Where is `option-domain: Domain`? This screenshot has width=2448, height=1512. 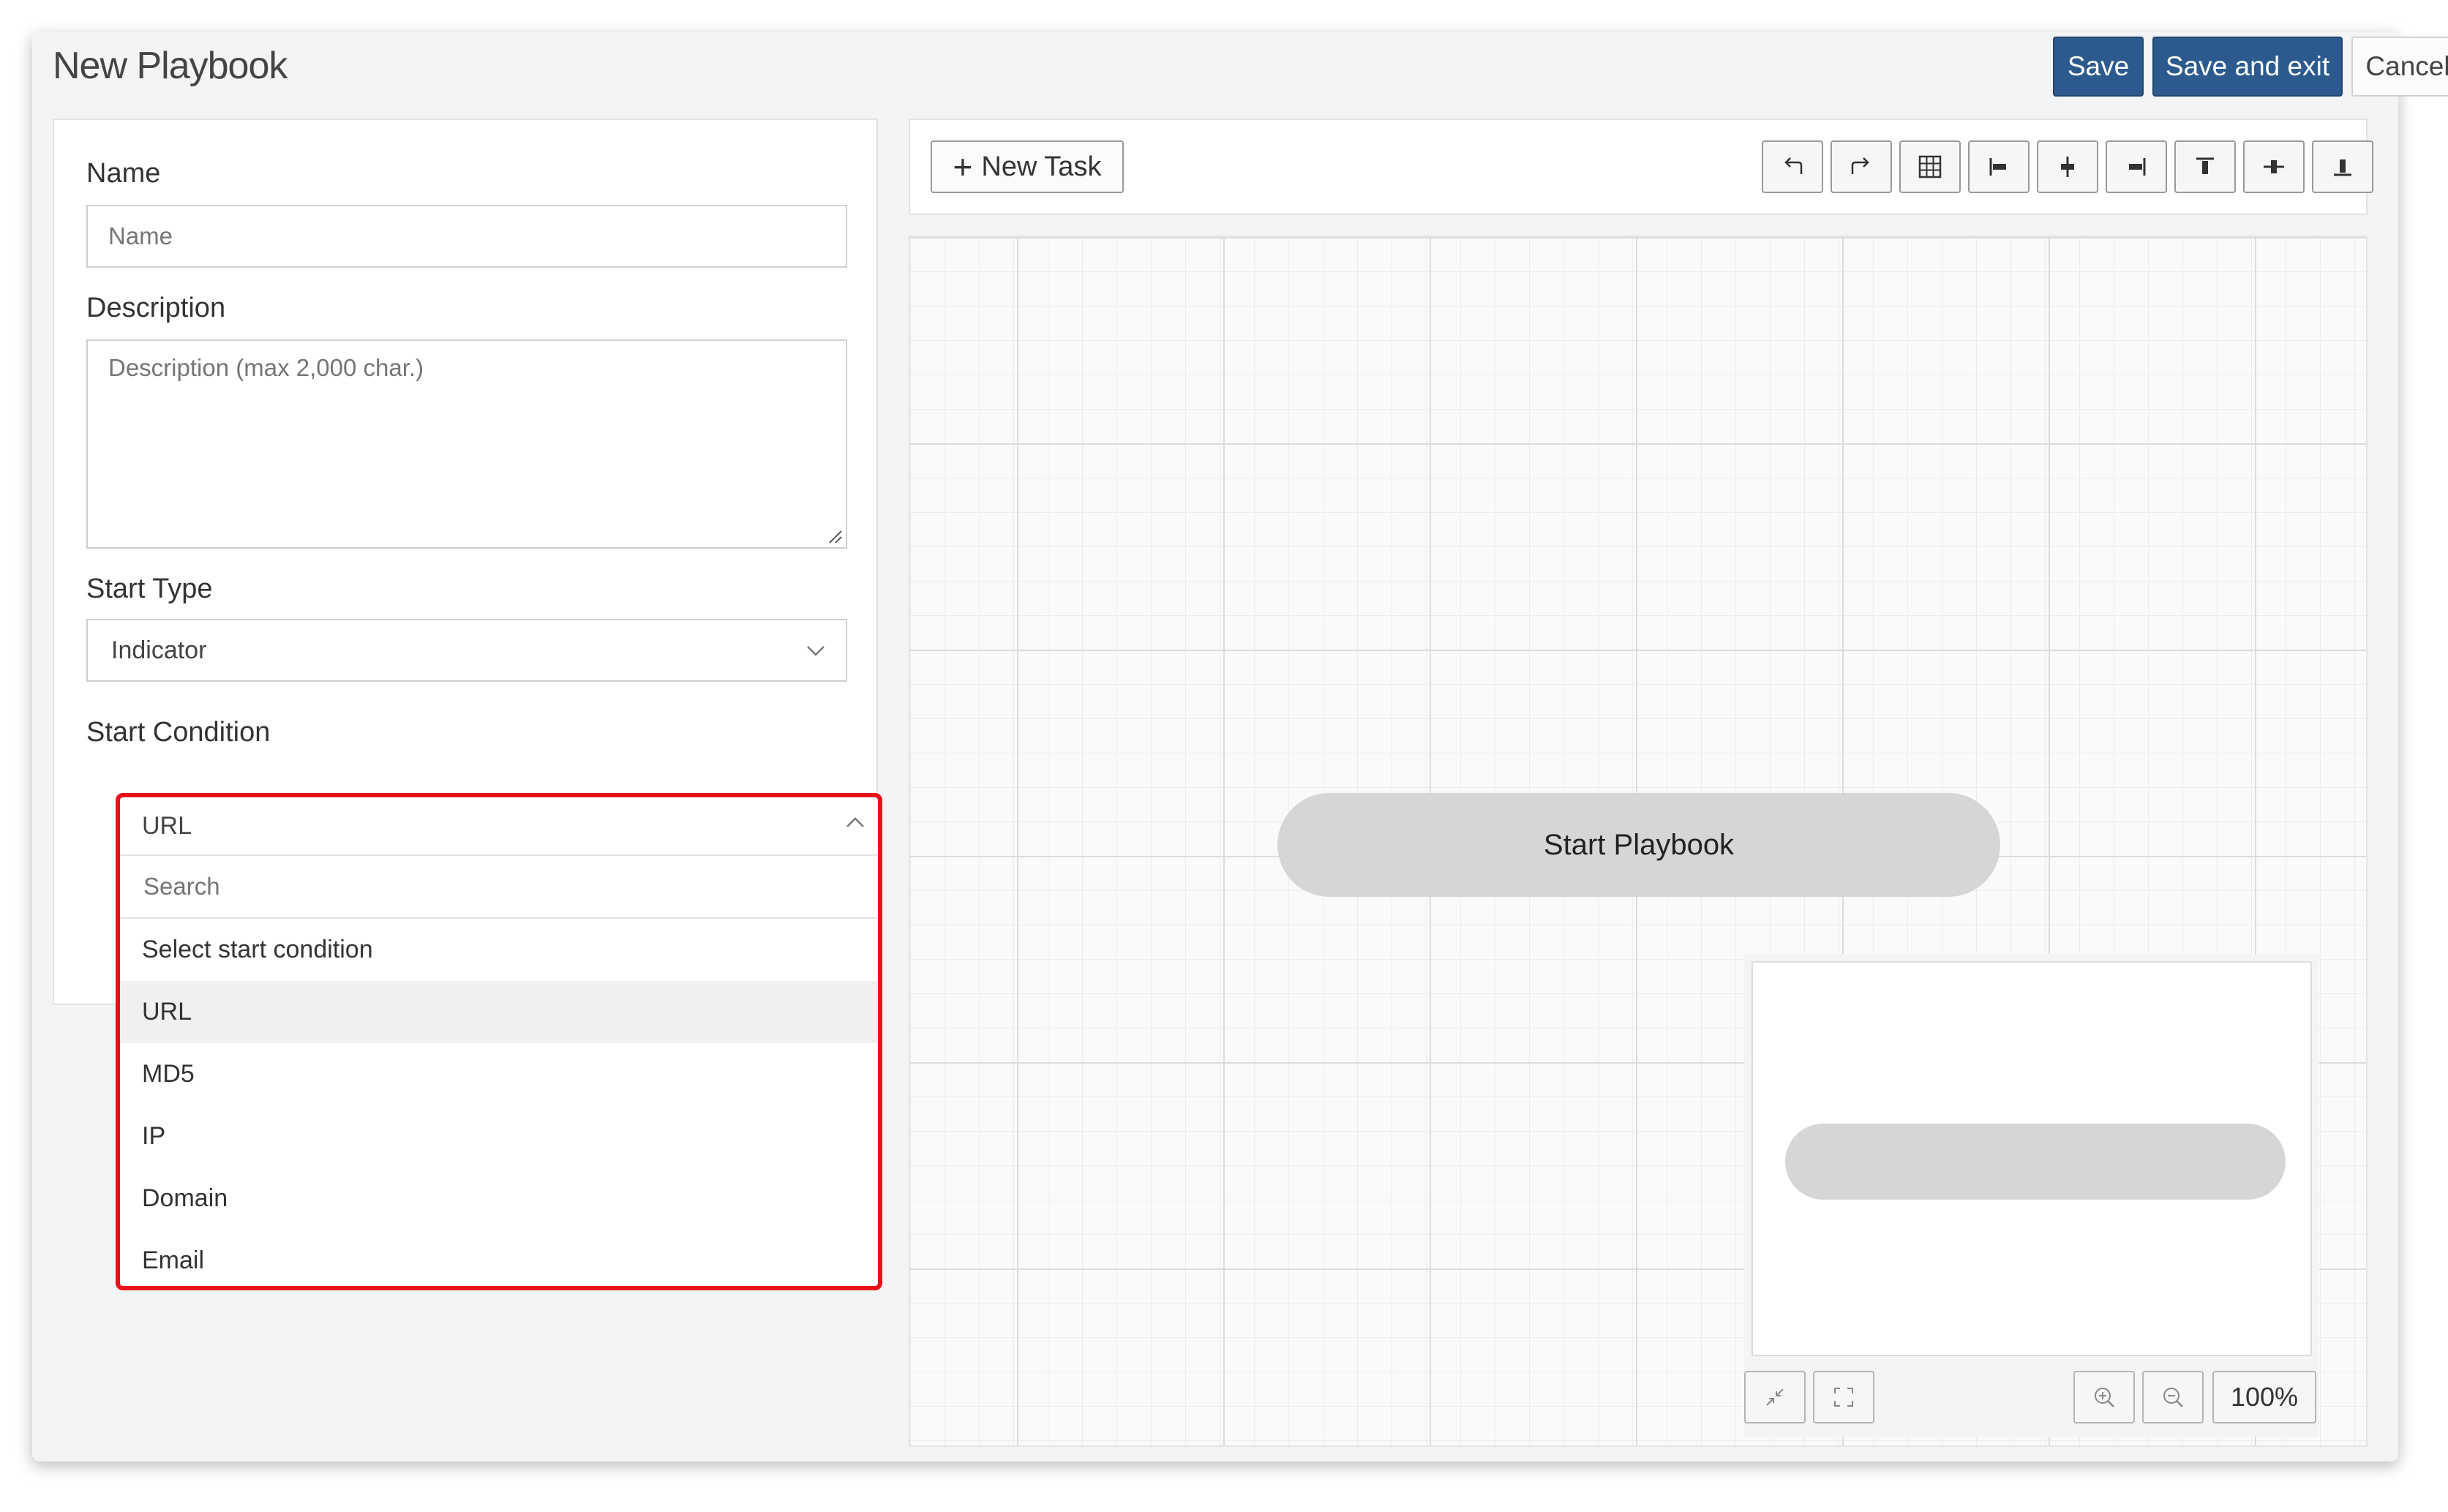 option-domain: Domain is located at coordinates (499, 1198).